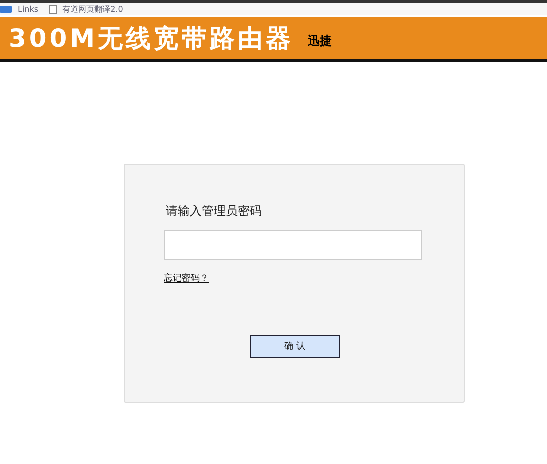 This screenshot has height=464, width=547. What do you see at coordinates (93, 9) in the screenshot?
I see `bookmark-link: 有道网页翻译2.0` at bounding box center [93, 9].